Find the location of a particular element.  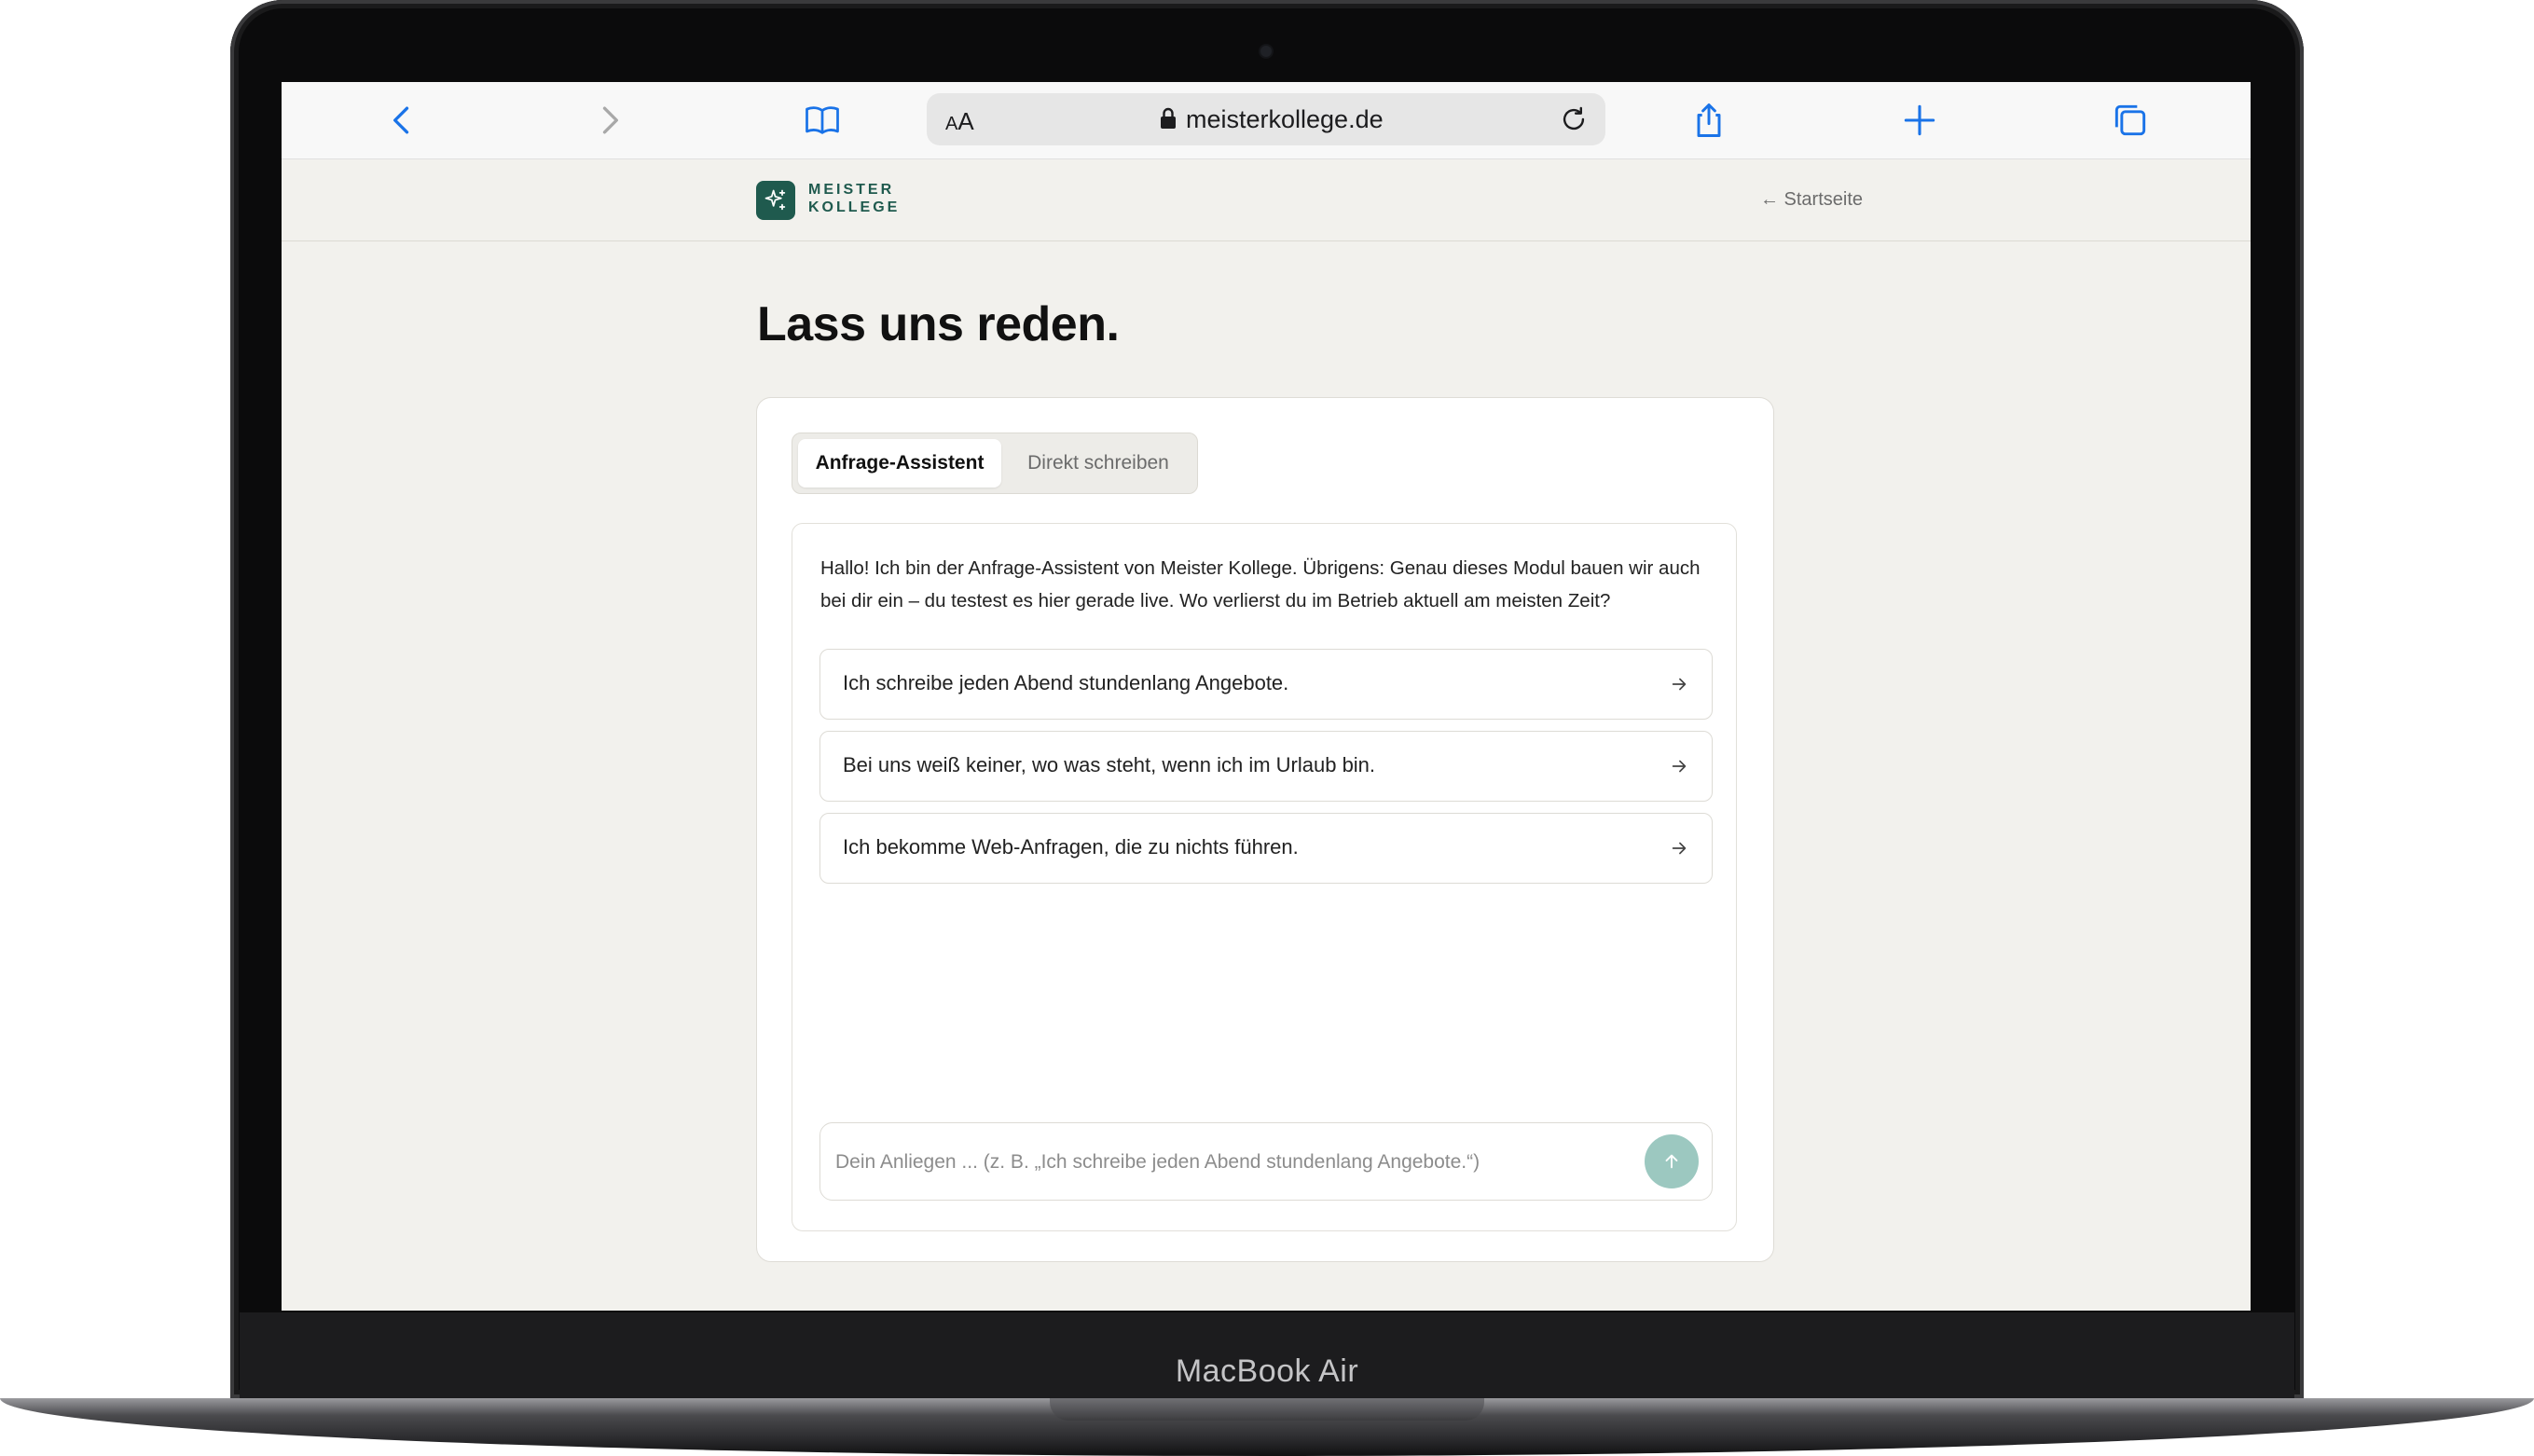

reload-icon is located at coordinates (1574, 119).